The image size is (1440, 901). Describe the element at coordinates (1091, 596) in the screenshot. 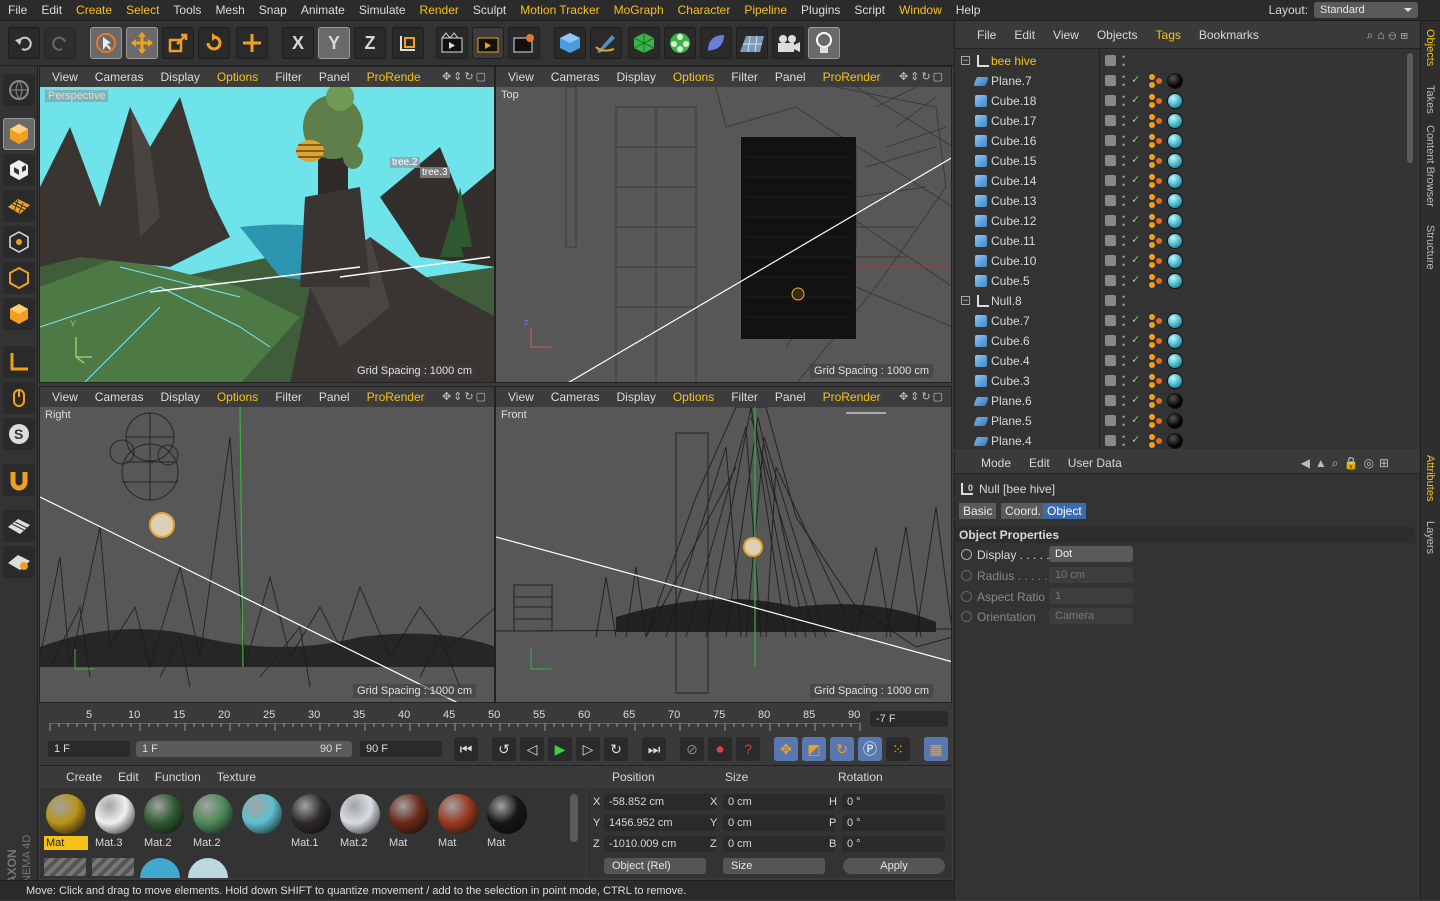

I see `aspect-ratio-field: 1` at that location.